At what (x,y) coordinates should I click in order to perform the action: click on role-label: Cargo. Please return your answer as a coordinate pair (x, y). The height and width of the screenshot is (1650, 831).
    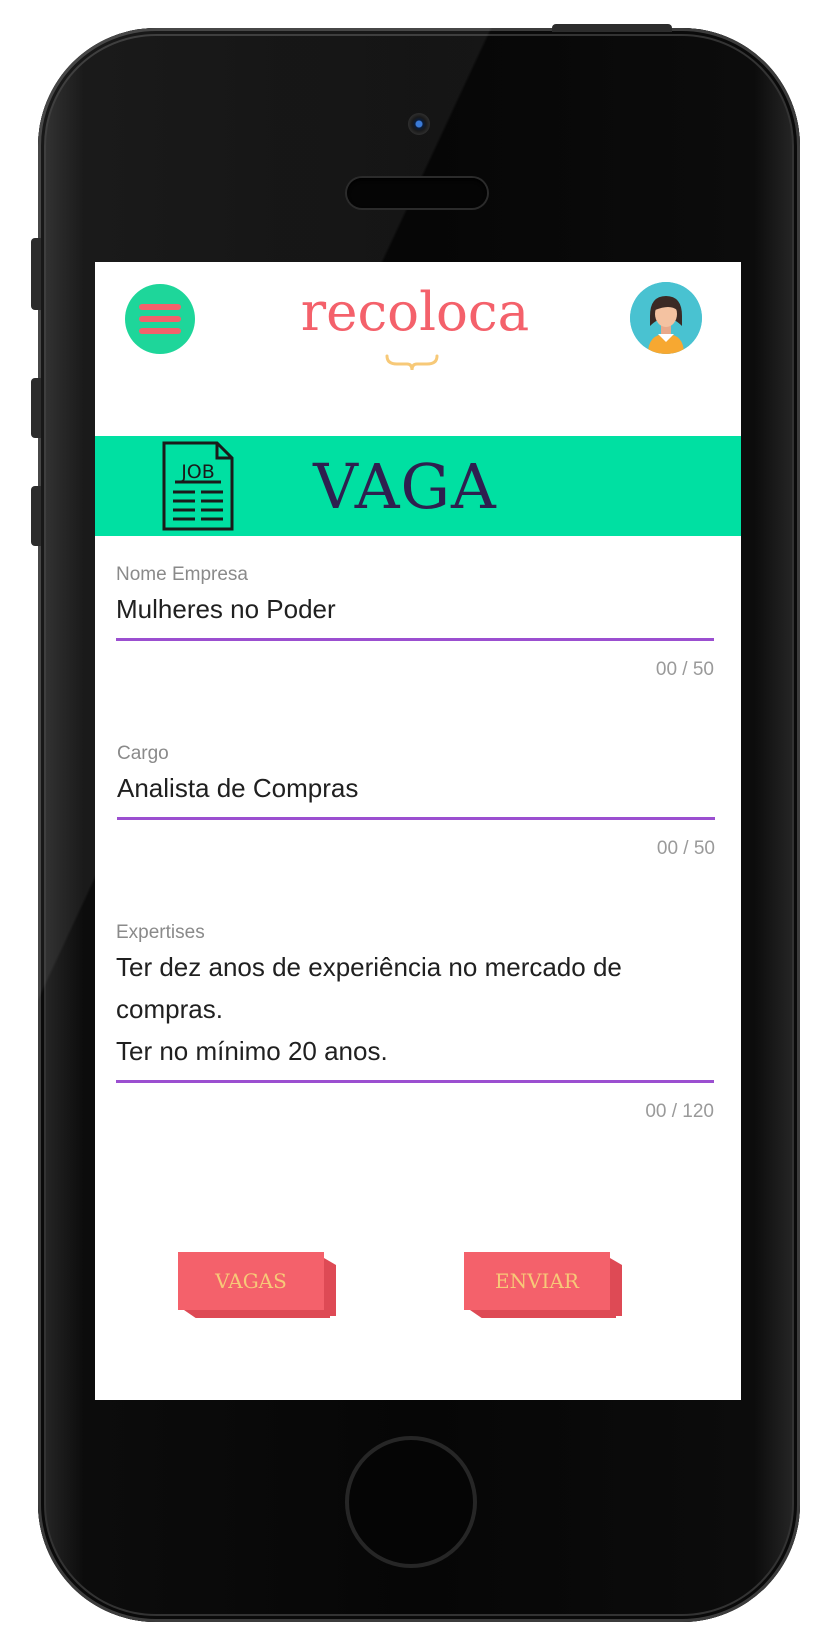
    Looking at the image, I should click on (143, 753).